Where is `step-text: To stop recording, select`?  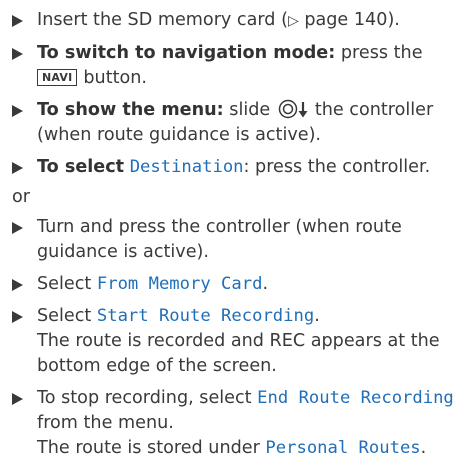 step-text: To stop recording, select is located at coordinates (144, 398).